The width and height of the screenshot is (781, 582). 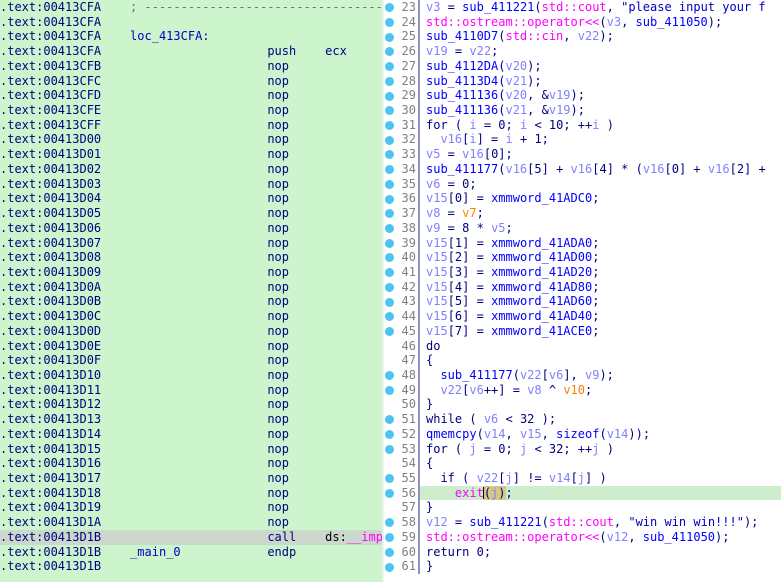 I want to click on pseudocode-code-text: v22[v6++] = v8 ^ v10;, so click(x=600, y=390).